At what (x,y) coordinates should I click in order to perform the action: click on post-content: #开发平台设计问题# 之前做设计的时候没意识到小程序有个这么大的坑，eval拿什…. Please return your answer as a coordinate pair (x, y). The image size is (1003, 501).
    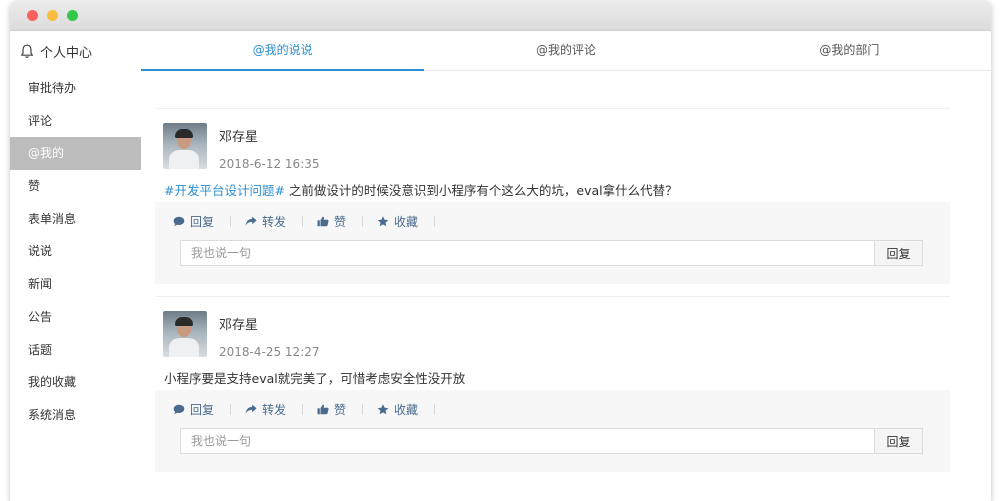
    Looking at the image, I should click on (552, 186).